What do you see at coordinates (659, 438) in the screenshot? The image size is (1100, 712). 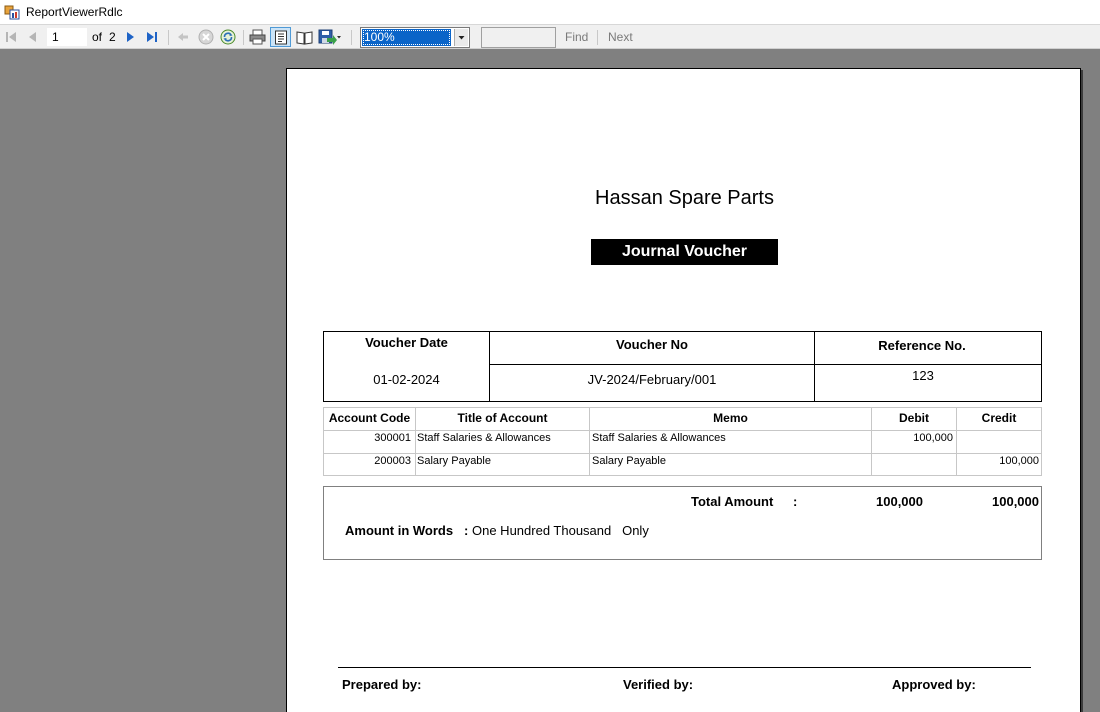 I see `memo-cell: Staff Salaries & Allowances` at bounding box center [659, 438].